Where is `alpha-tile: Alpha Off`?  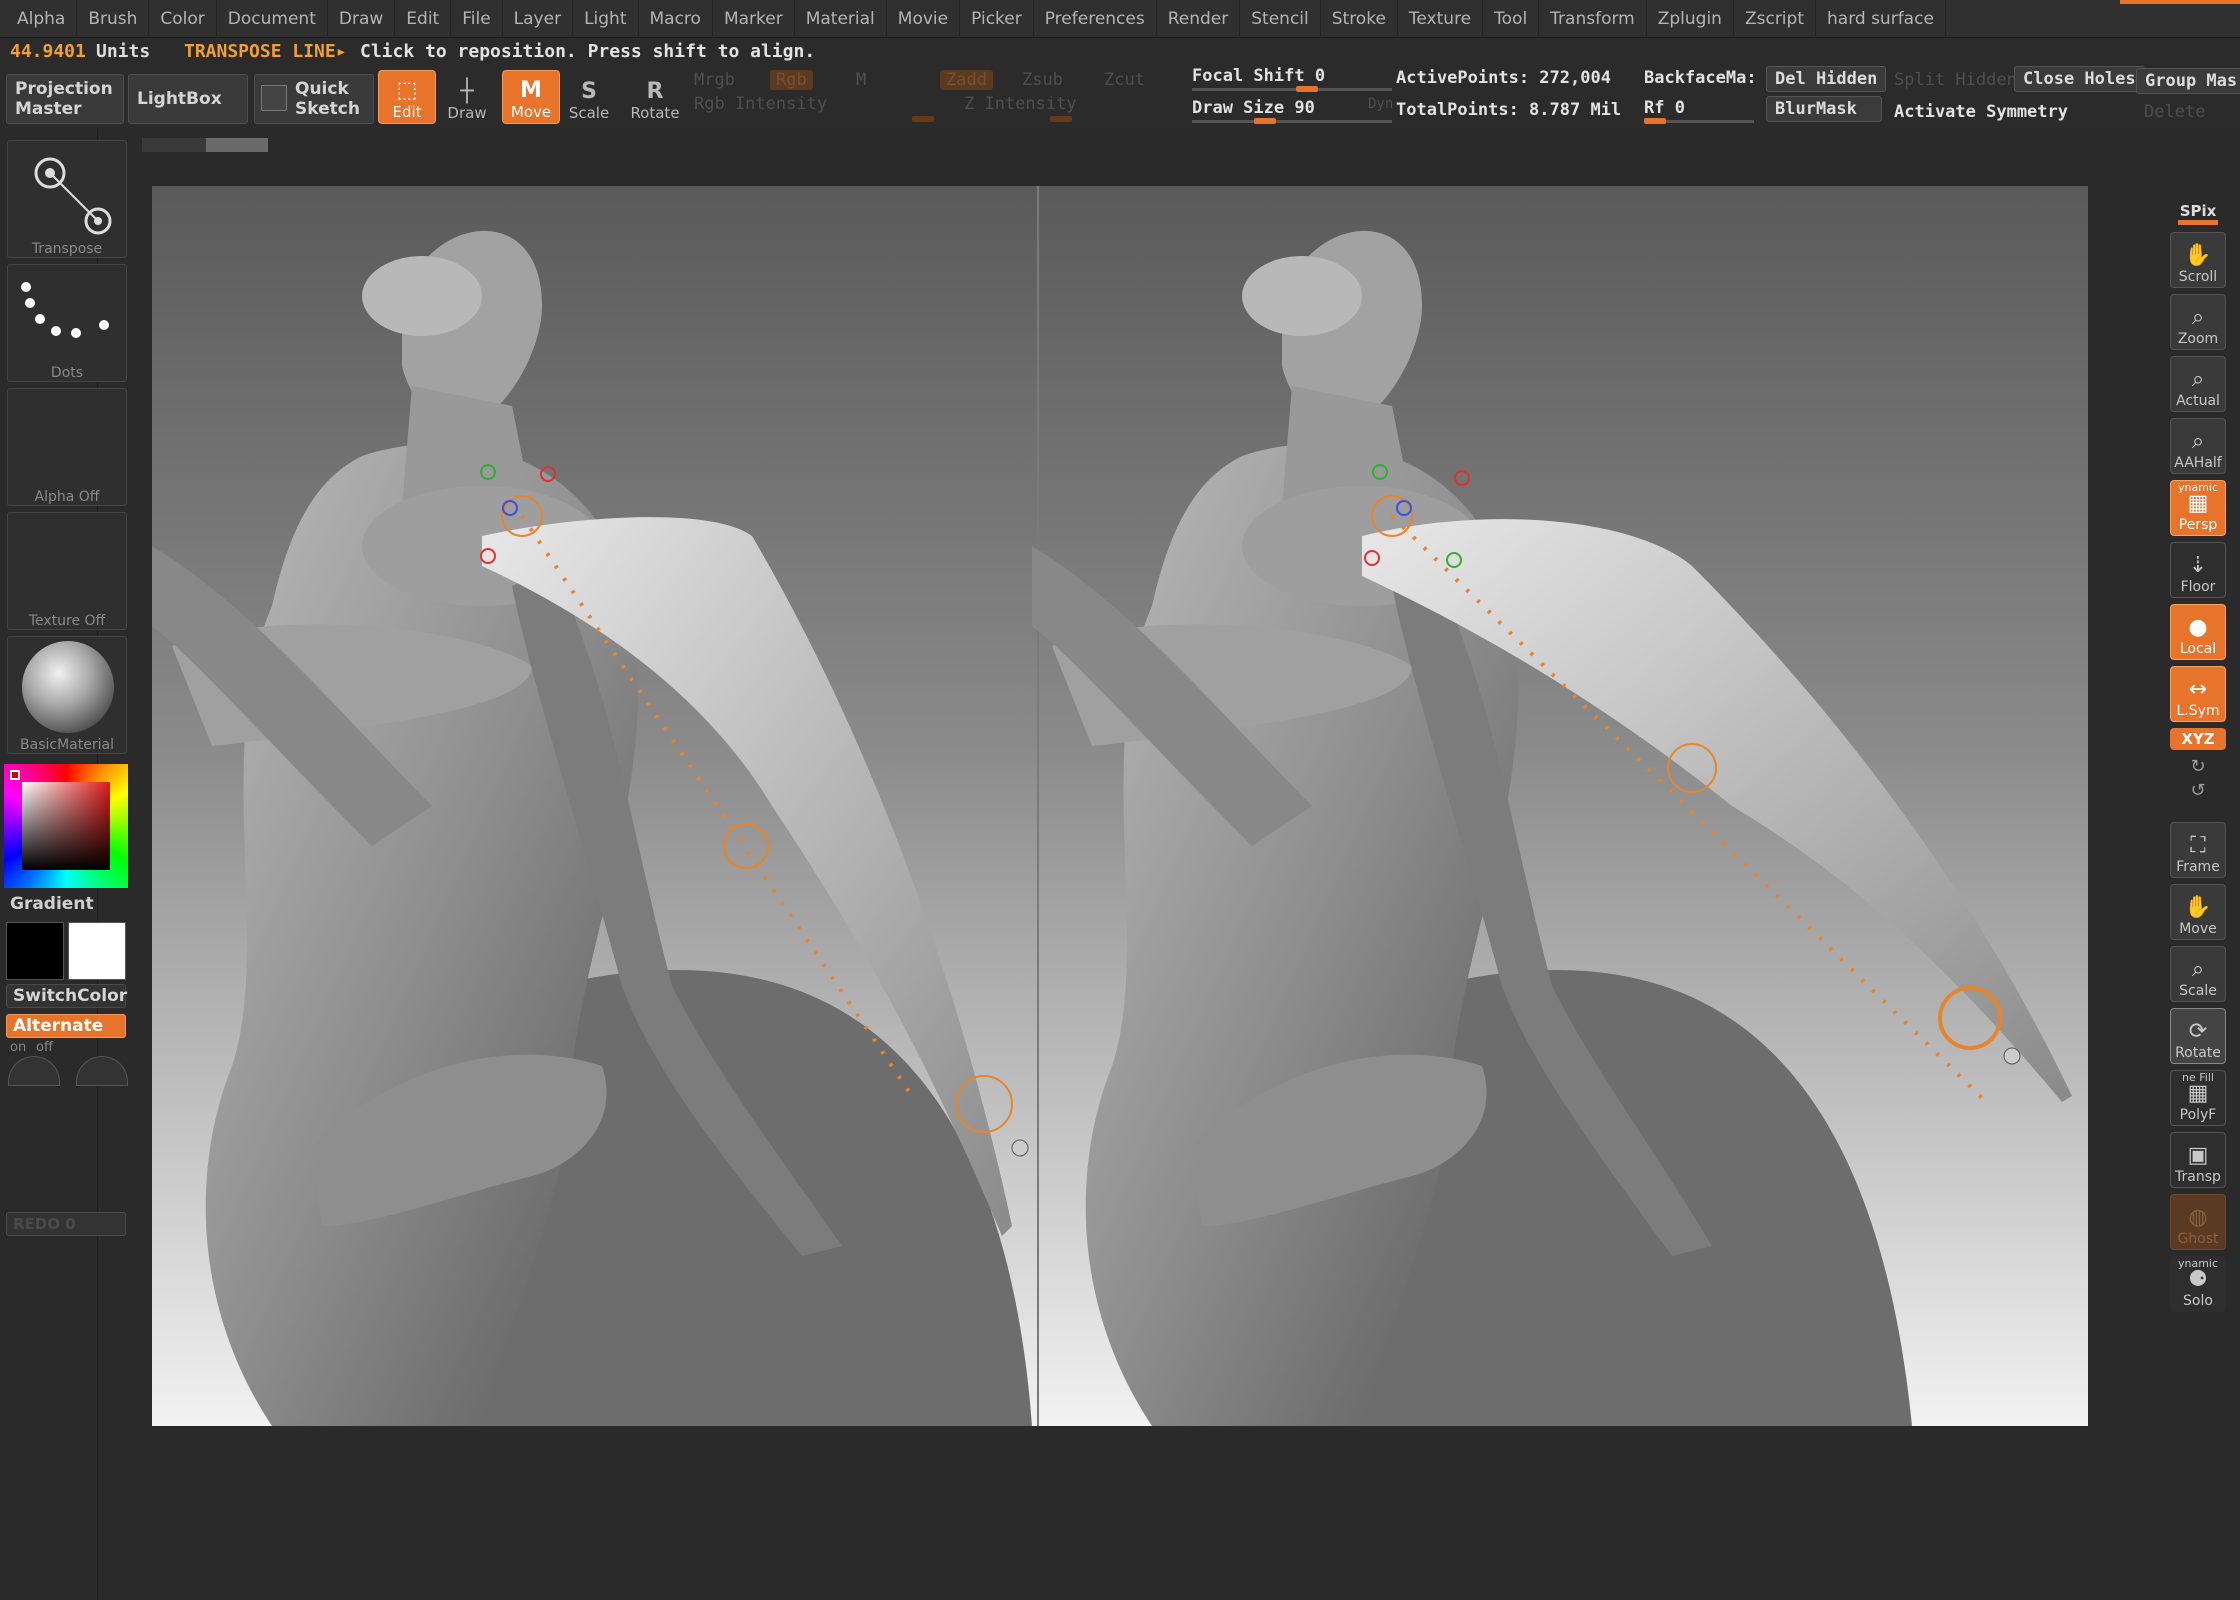
alpha-tile: Alpha Off is located at coordinates (67, 447).